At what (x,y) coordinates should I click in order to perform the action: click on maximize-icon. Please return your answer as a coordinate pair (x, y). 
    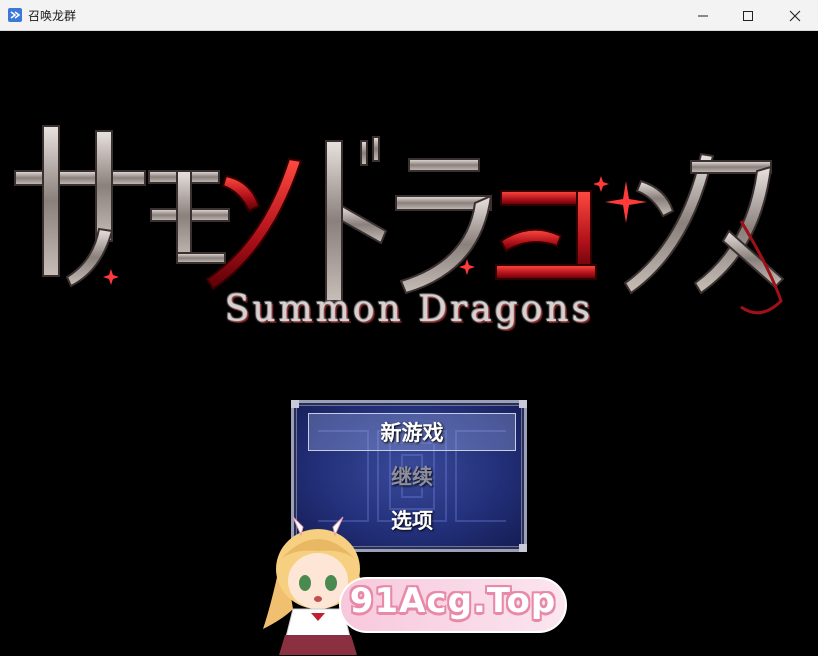
    Looking at the image, I should click on (748, 15).